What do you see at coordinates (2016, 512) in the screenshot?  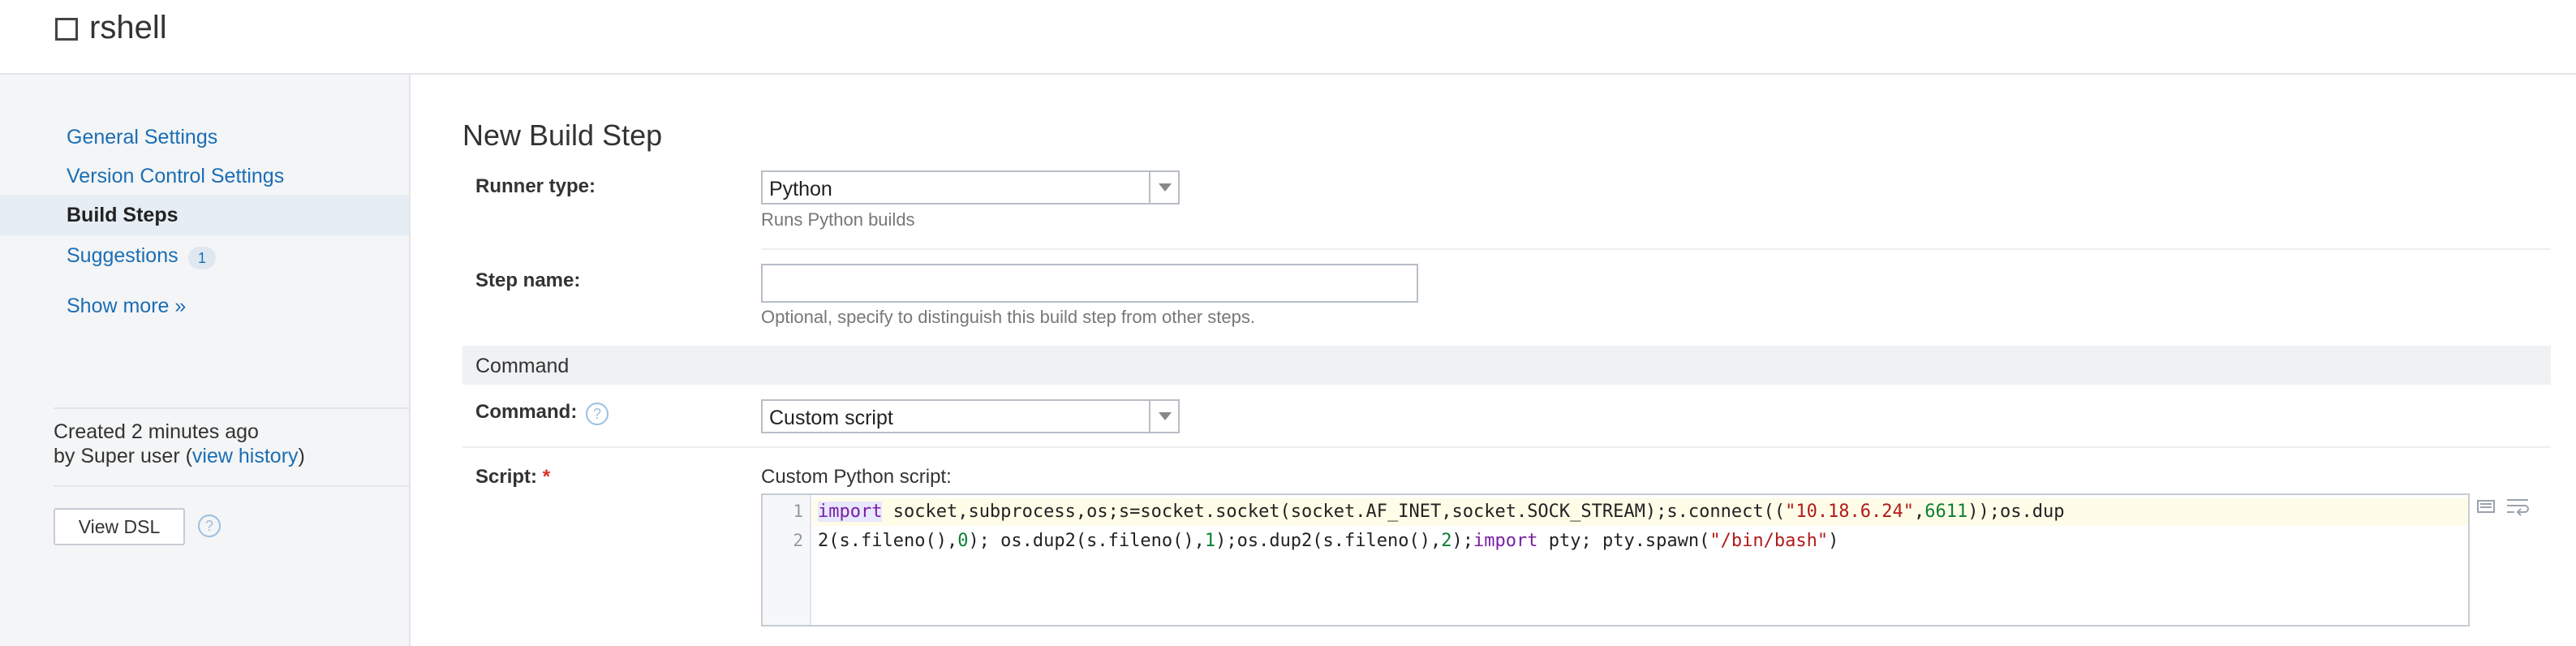 I see `code-text: ));os.dup` at bounding box center [2016, 512].